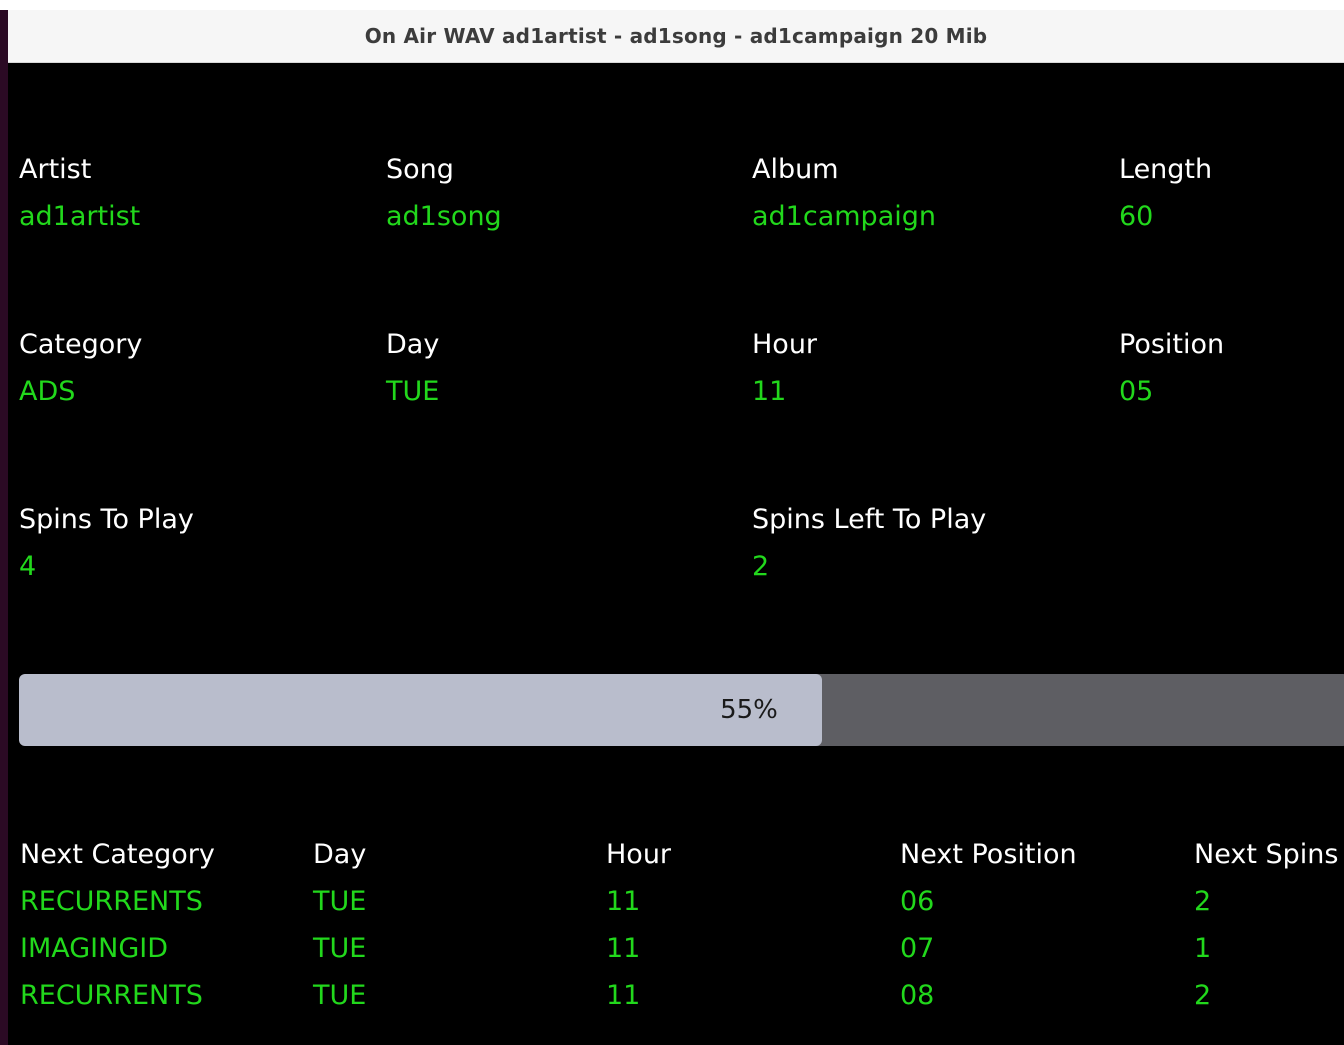 This screenshot has width=1344, height=1045. What do you see at coordinates (1166, 169) in the screenshot?
I see `length-label: Length` at bounding box center [1166, 169].